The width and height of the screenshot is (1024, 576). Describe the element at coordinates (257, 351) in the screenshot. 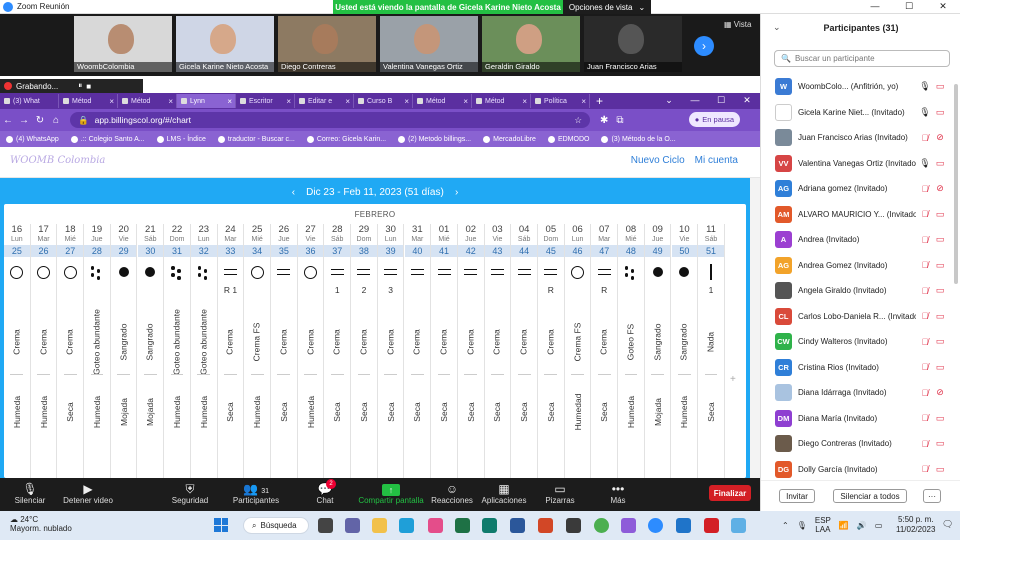

I see `day-column: 25 Mié 34 Crema FS Humeda` at that location.